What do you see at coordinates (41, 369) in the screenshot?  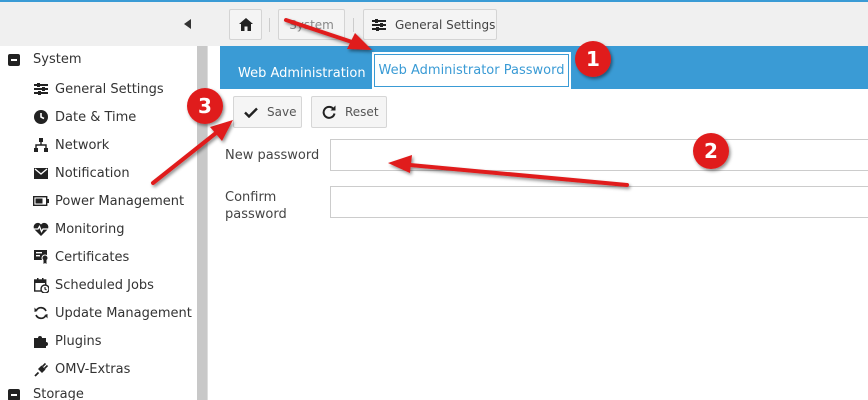 I see `plug-icon` at bounding box center [41, 369].